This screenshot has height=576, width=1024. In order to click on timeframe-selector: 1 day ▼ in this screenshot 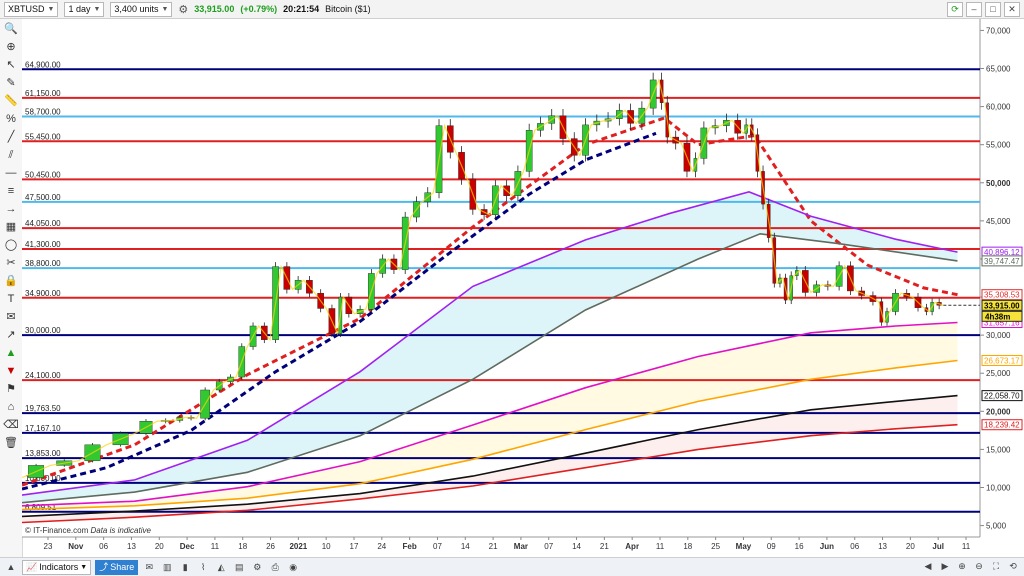, I will do `click(84, 9)`.